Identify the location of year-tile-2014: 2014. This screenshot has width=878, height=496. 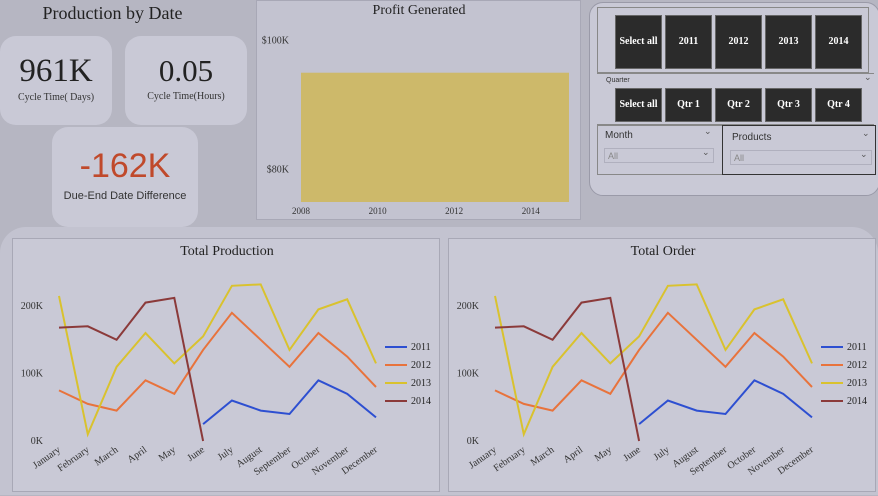
(838, 42).